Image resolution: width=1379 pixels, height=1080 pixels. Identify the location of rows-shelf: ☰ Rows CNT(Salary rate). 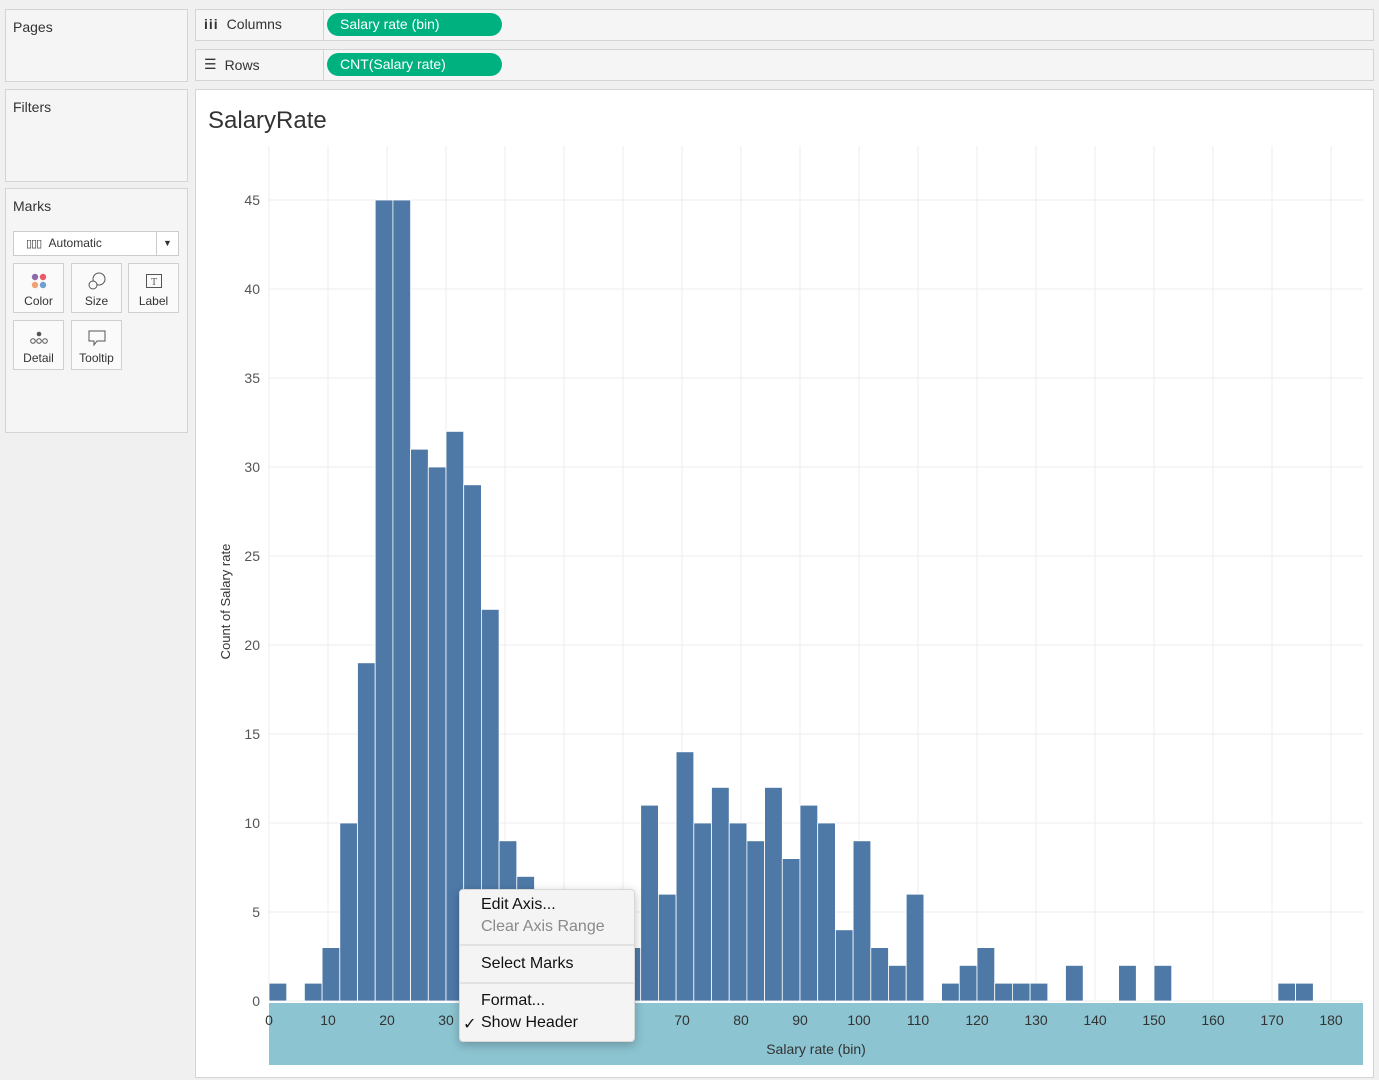
(784, 65).